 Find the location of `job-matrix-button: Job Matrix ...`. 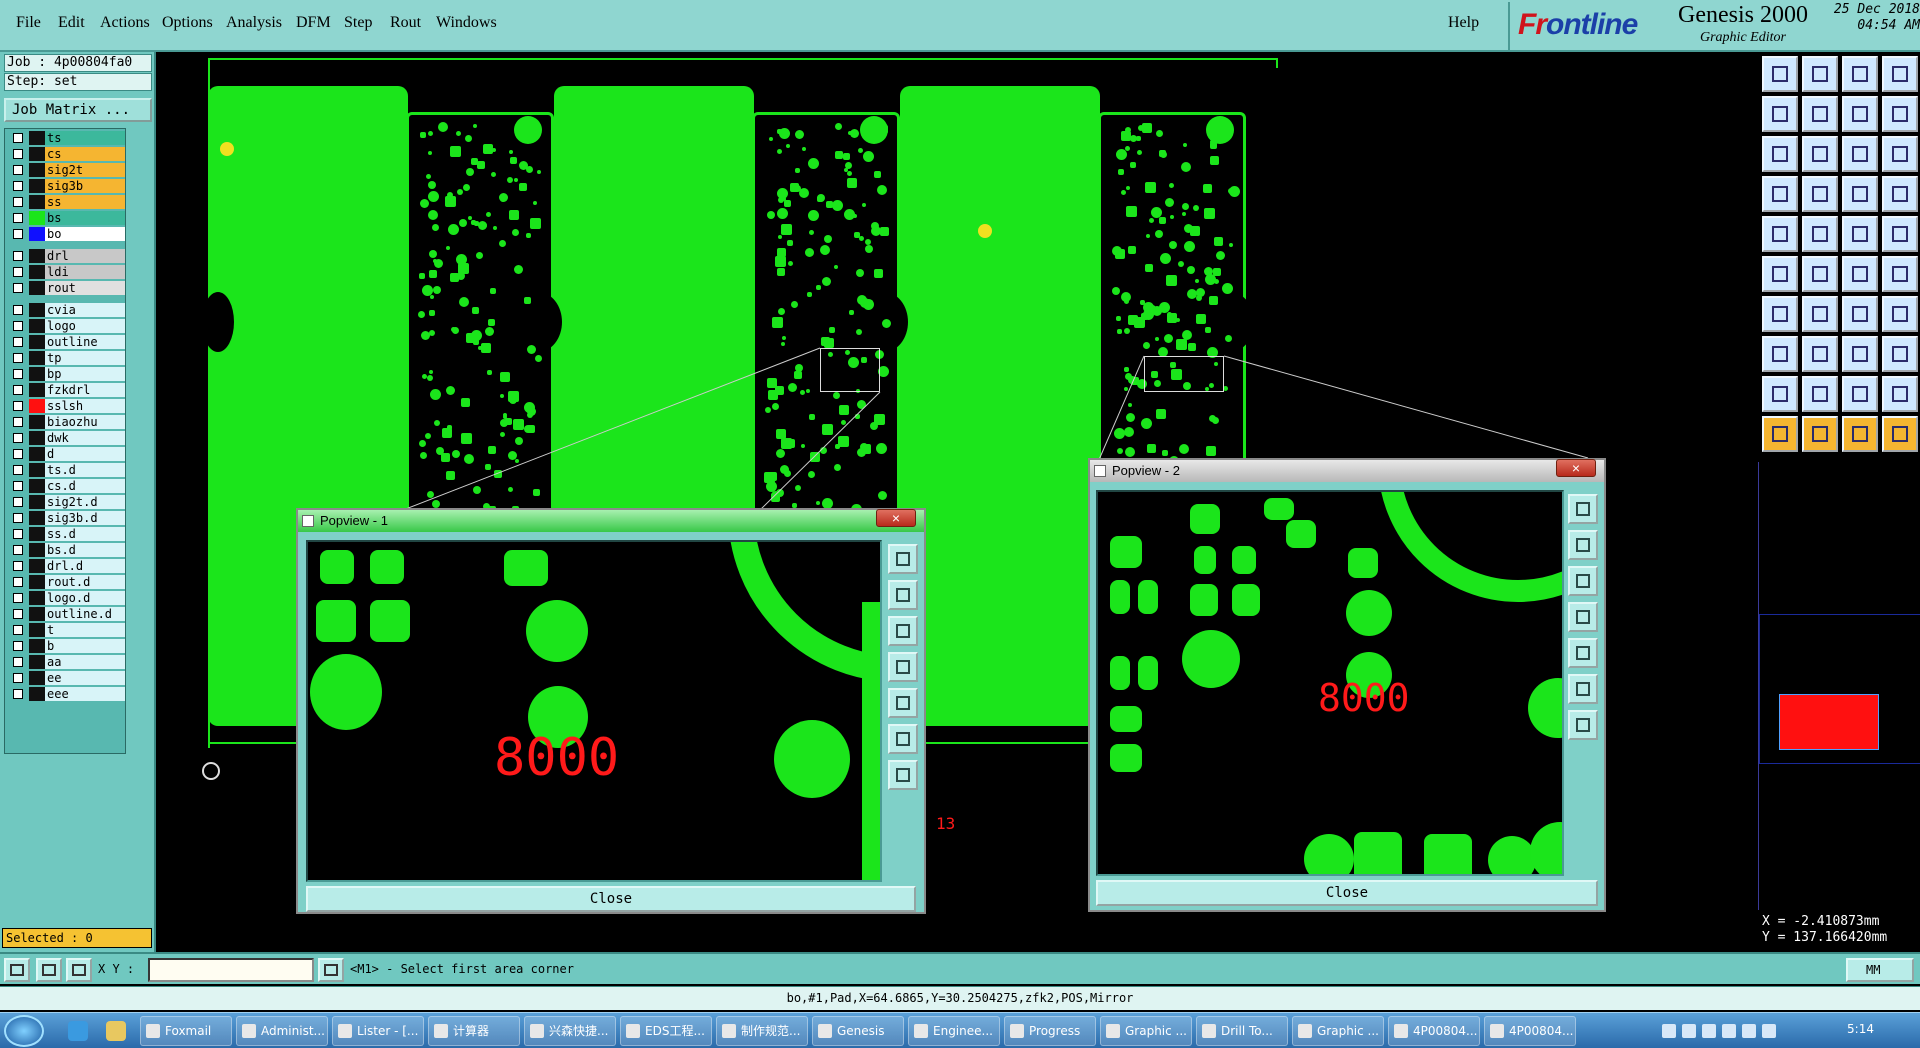

job-matrix-button: Job Matrix ... is located at coordinates (78, 110).